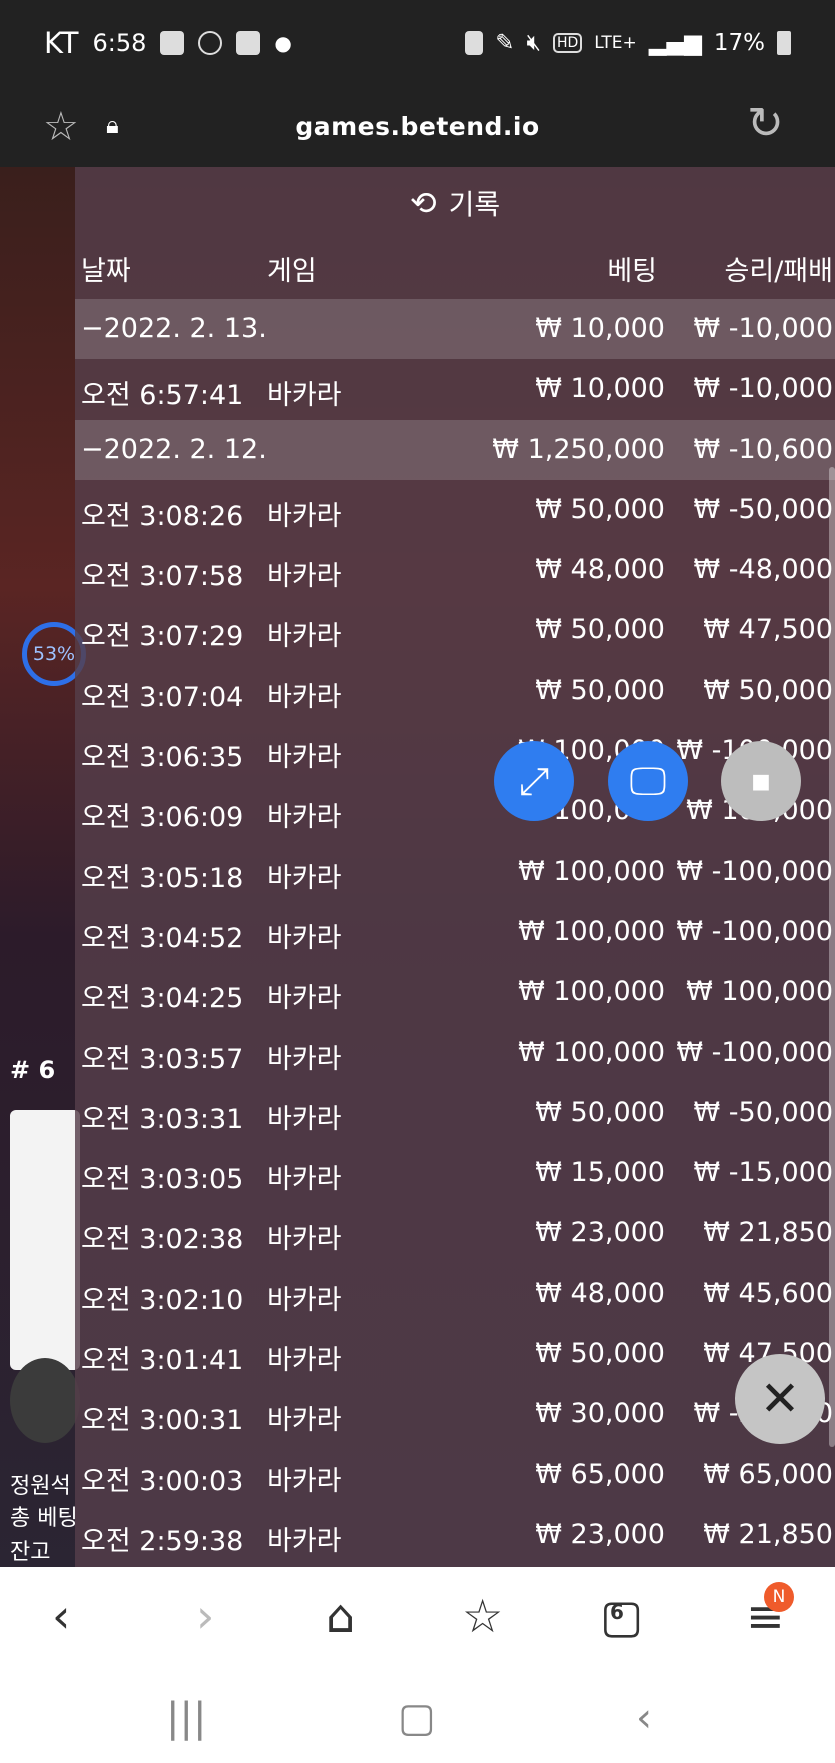 The image size is (835, 1763). What do you see at coordinates (45, 1400) in the screenshot?
I see `chip-icon` at bounding box center [45, 1400].